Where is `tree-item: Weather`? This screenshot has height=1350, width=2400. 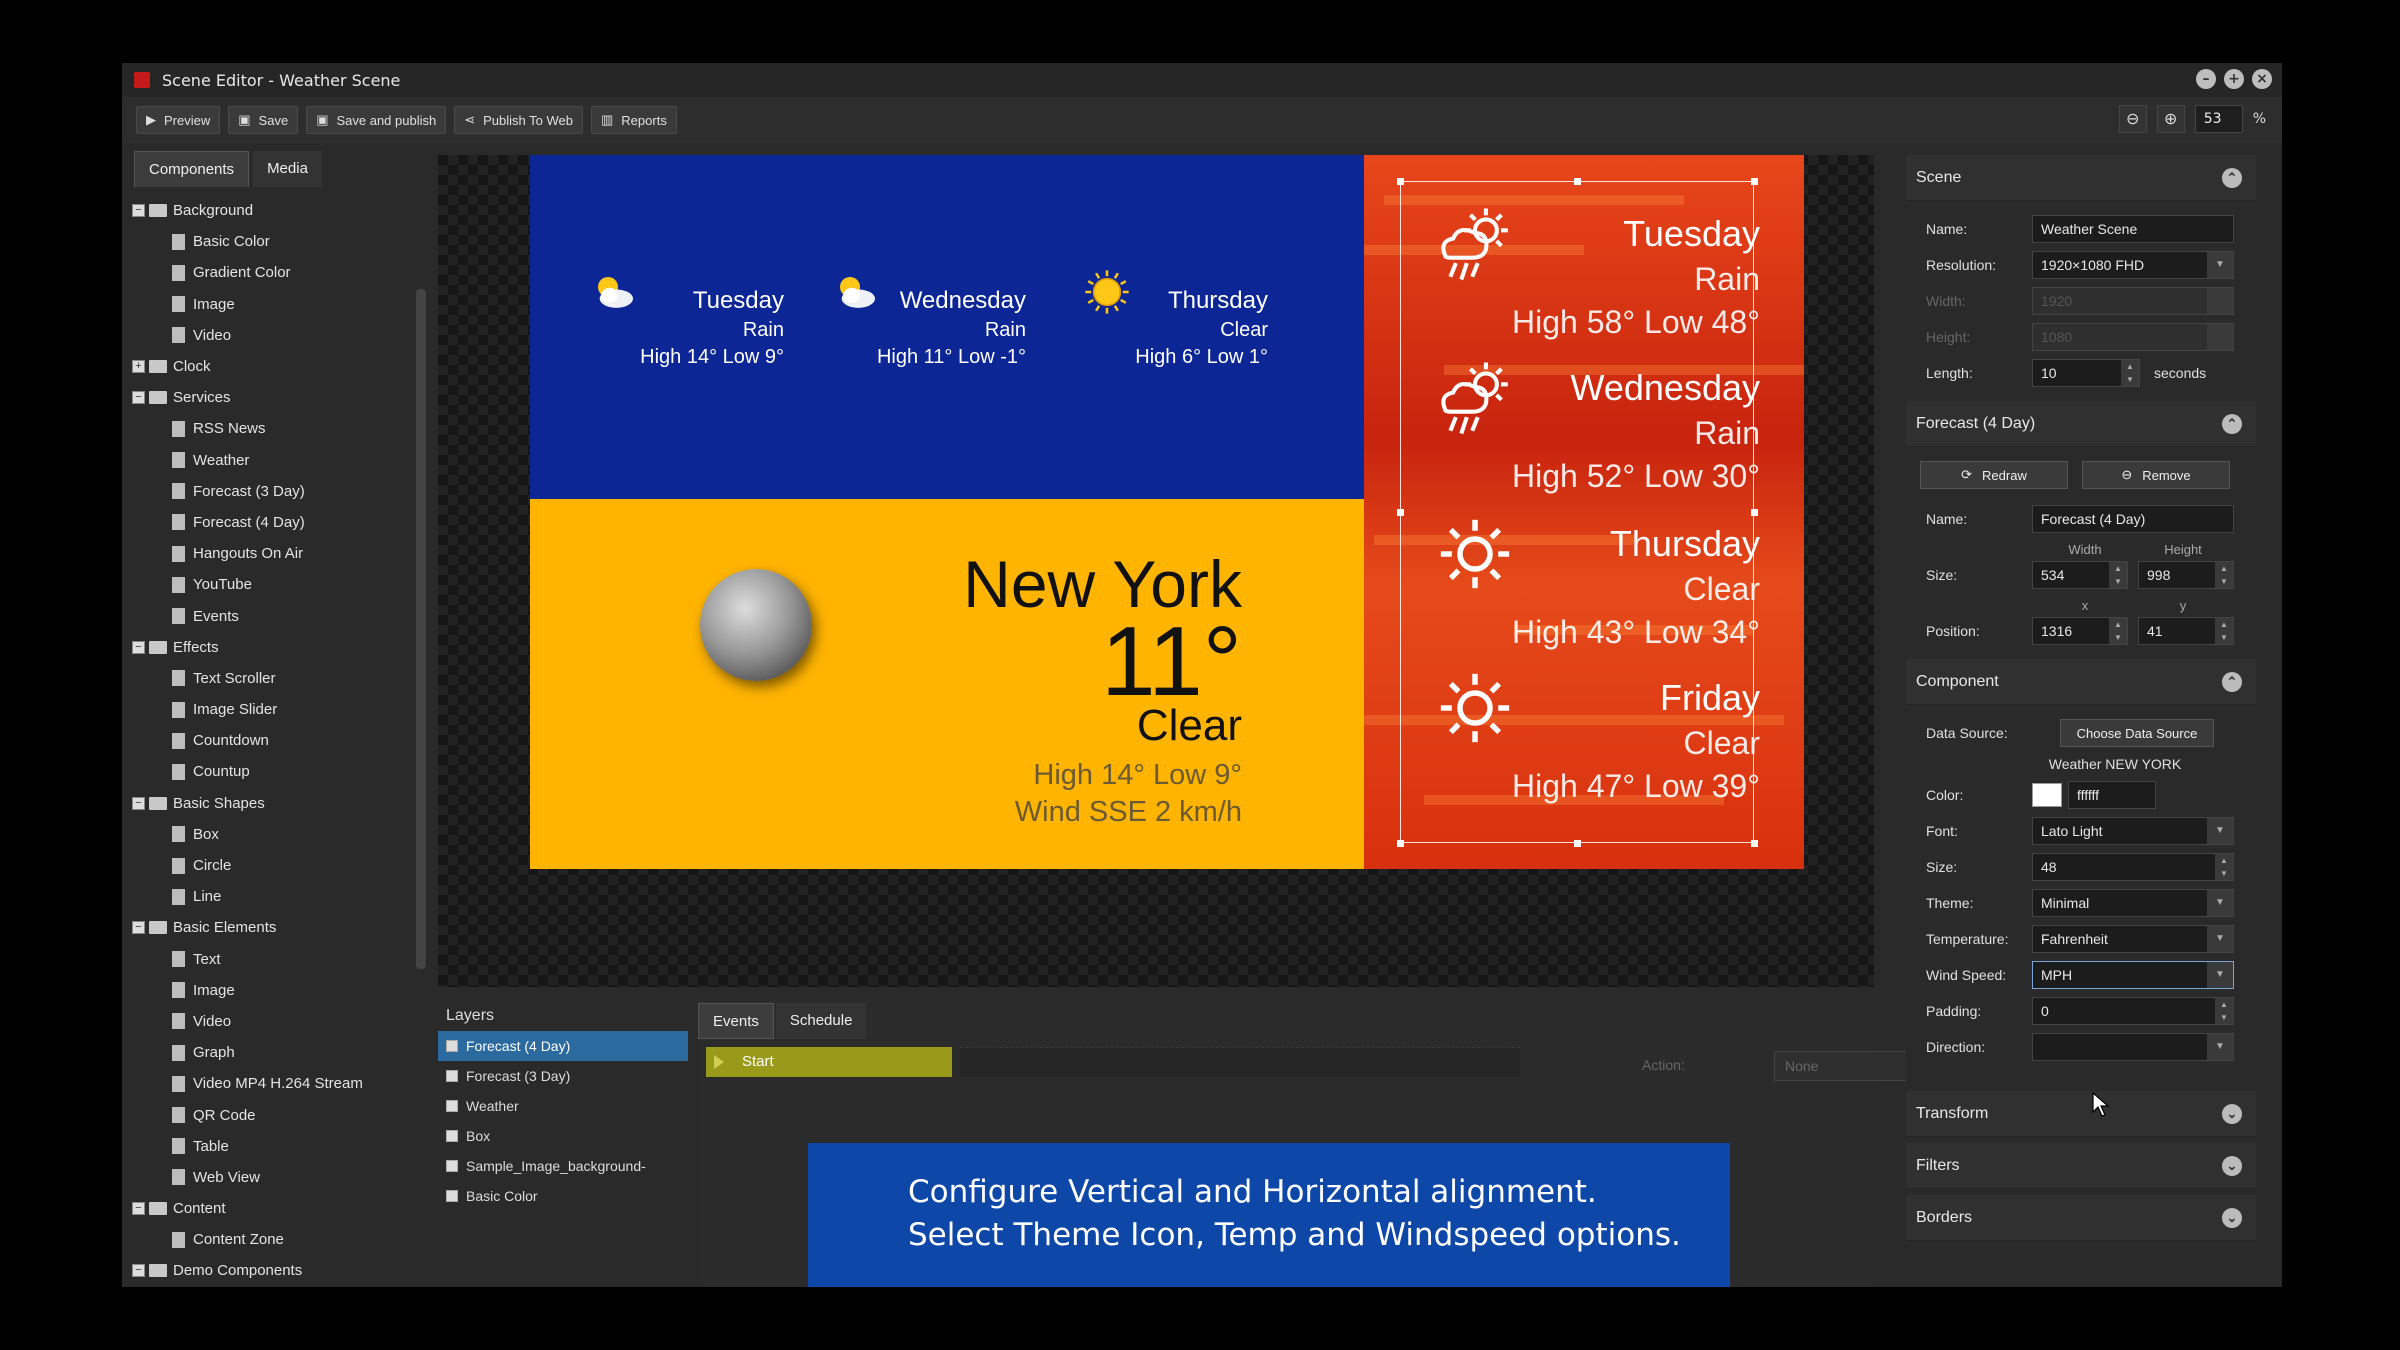 tree-item: Weather is located at coordinates (272, 460).